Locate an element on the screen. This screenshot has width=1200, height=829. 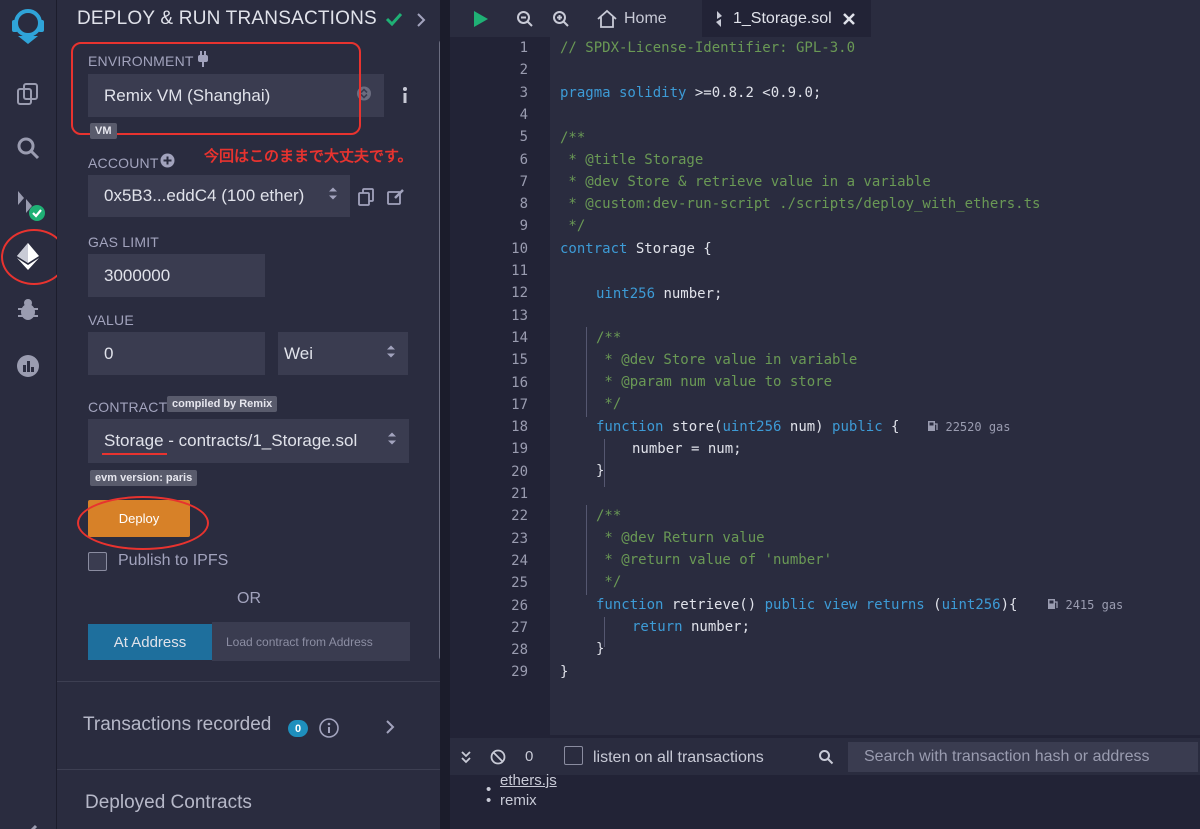
deployed-contracts-label: Deployed Contracts is located at coordinates (168, 803).